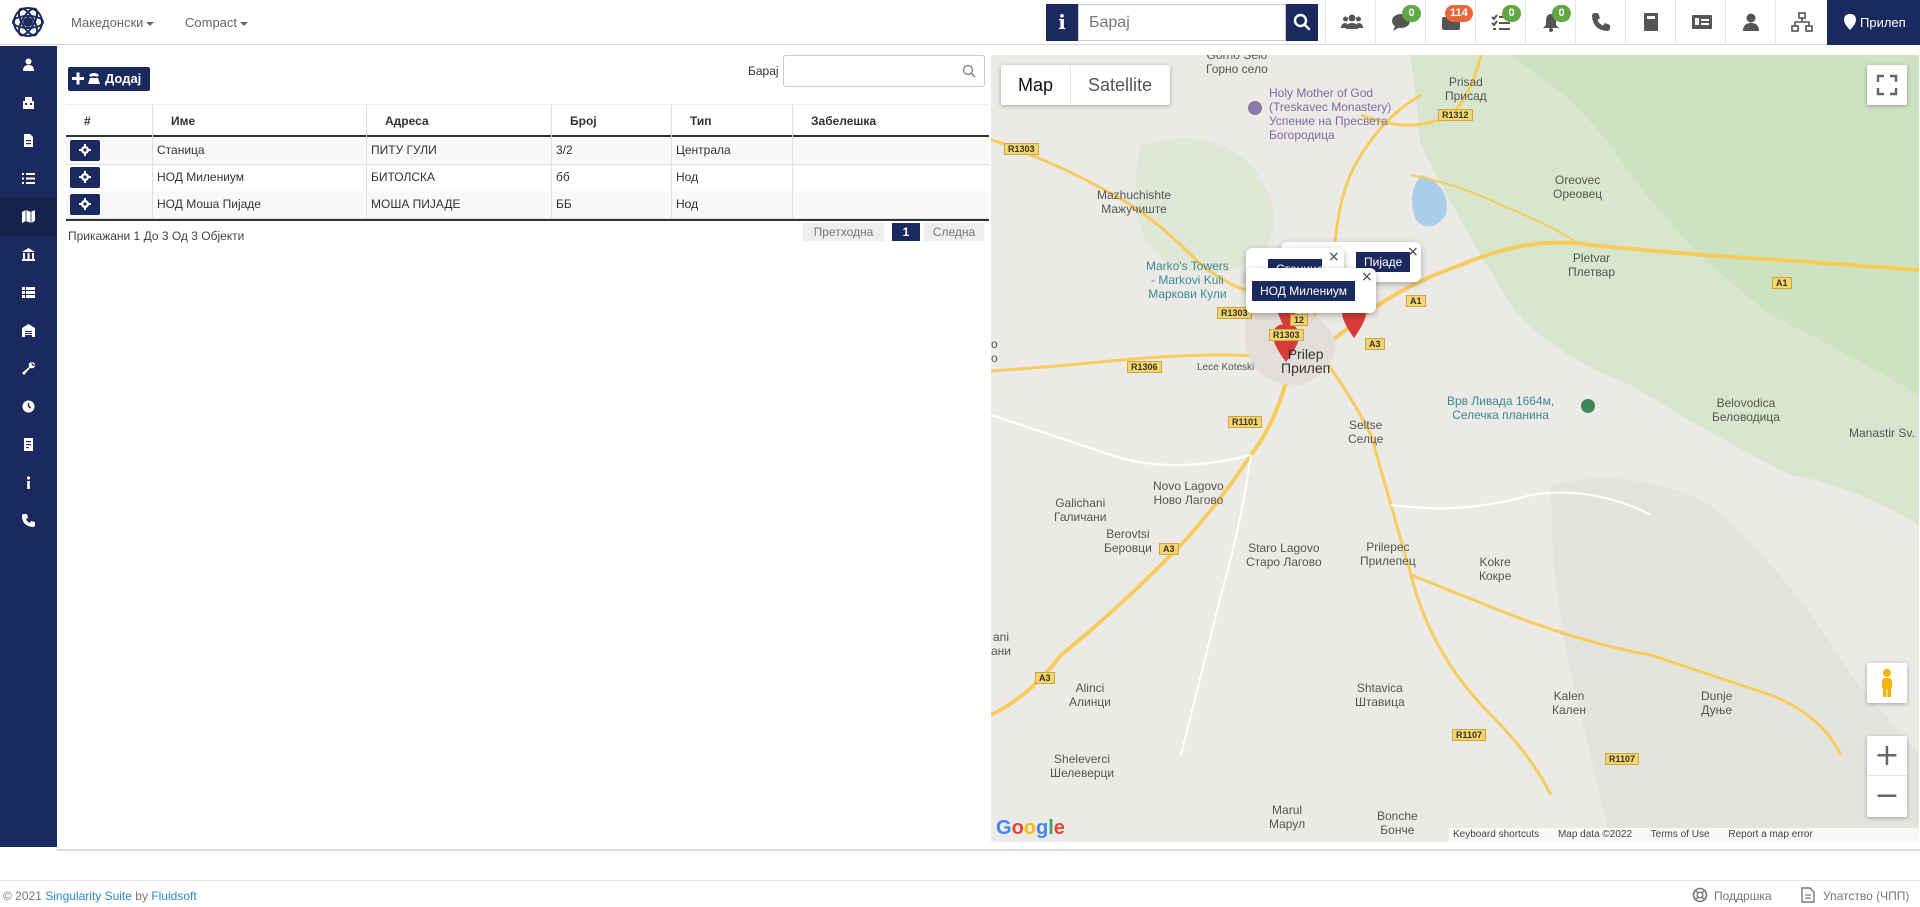  What do you see at coordinates (843, 232) in the screenshot?
I see `pagination-previous: Претходна` at bounding box center [843, 232].